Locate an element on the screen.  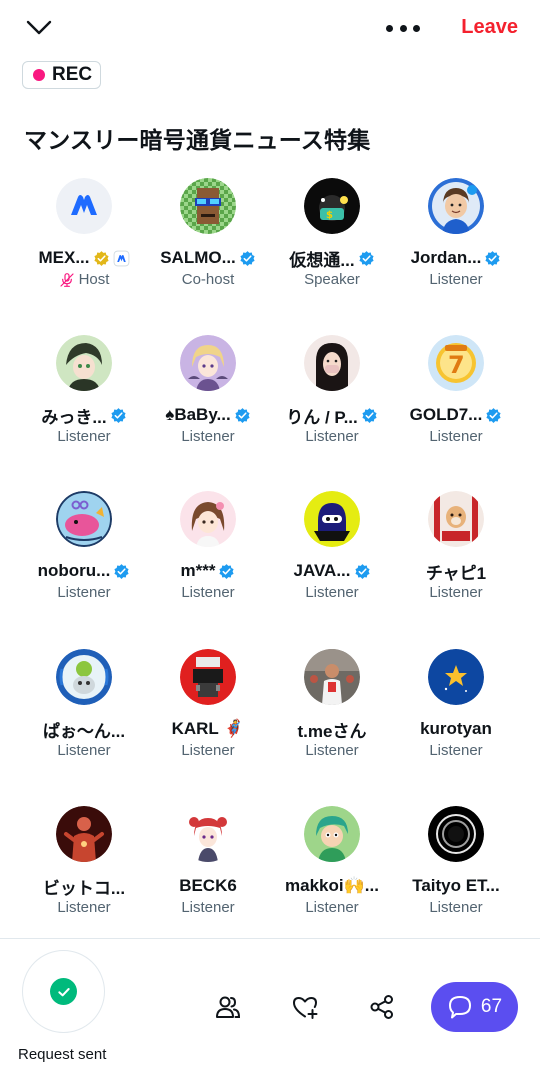
top-bar: Leave is located at coordinates (270, 28).